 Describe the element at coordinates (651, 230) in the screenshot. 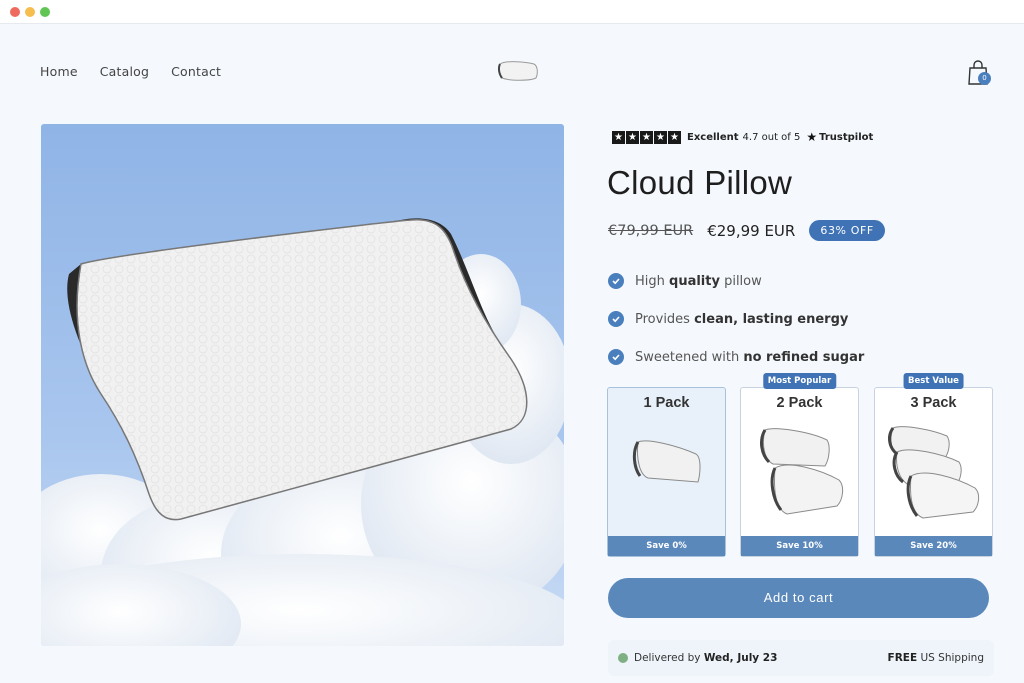

I see `original-price: €79,99 EUR` at that location.